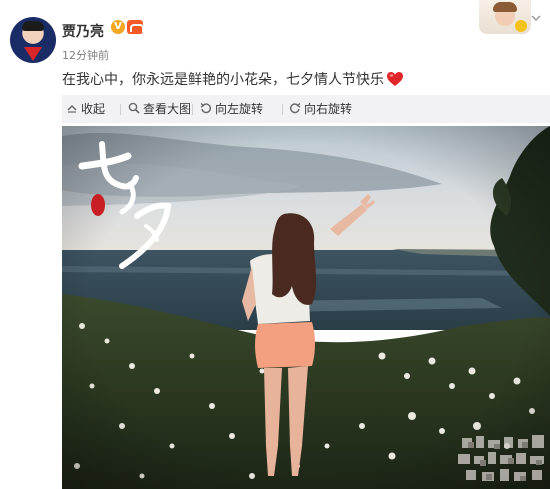 The image size is (550, 489). I want to click on rotate-left-button: 向左旋转, so click(231, 109).